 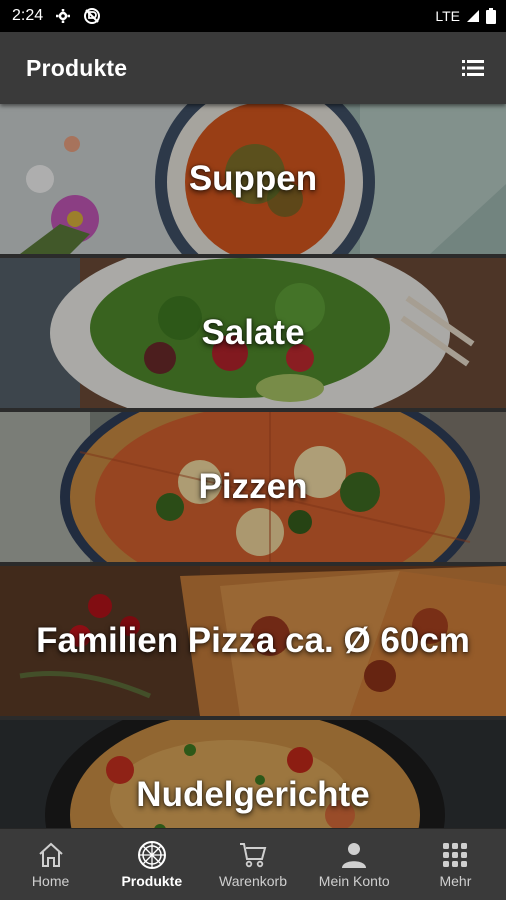 I want to click on status-right: LTE, so click(x=465, y=16).